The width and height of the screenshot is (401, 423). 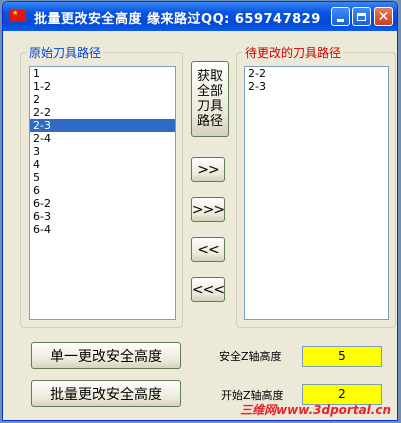 I want to click on list-item: 1-2, so click(x=102, y=86).